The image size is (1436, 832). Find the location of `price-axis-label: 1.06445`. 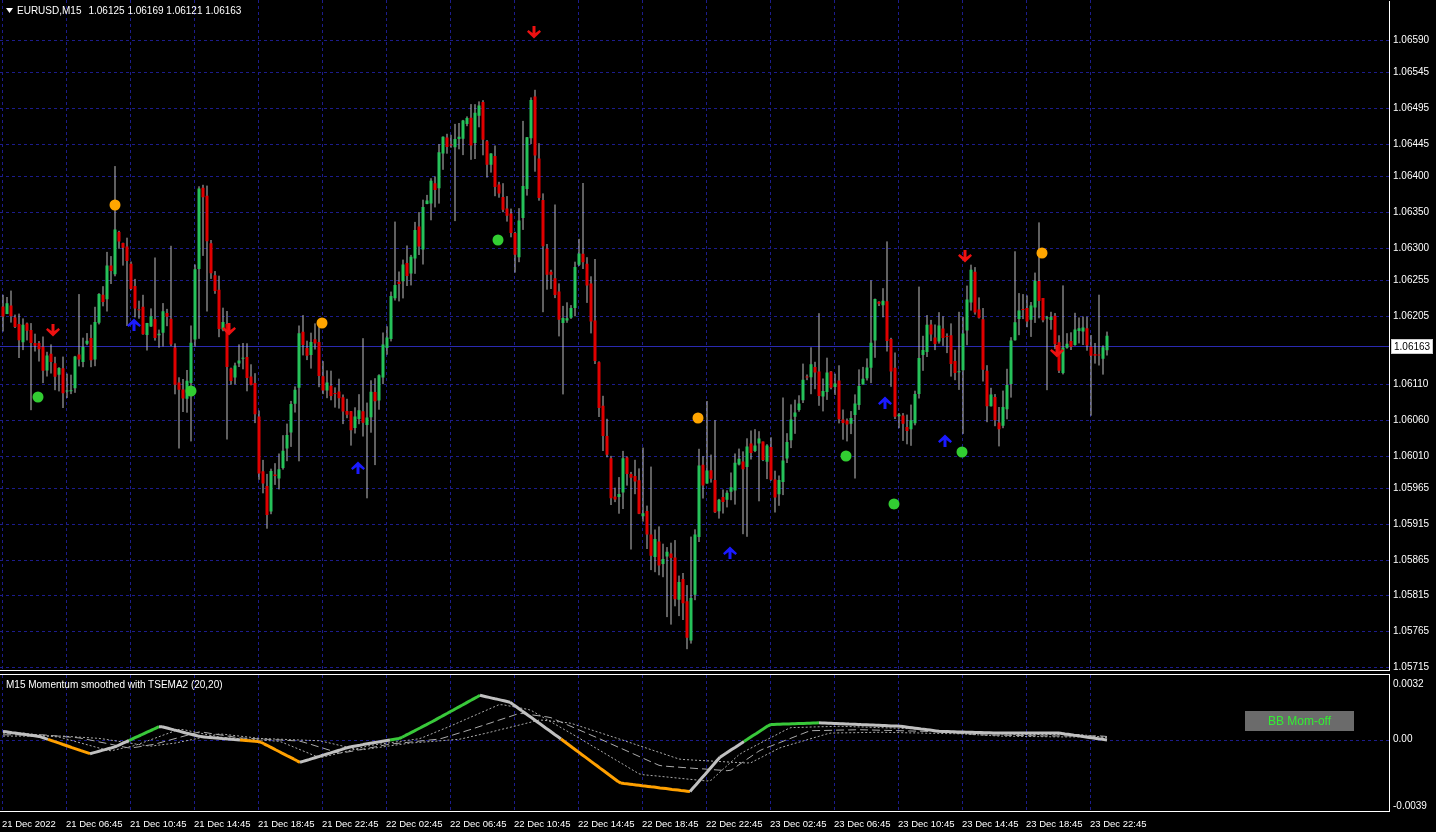

price-axis-label: 1.06445 is located at coordinates (1411, 143).